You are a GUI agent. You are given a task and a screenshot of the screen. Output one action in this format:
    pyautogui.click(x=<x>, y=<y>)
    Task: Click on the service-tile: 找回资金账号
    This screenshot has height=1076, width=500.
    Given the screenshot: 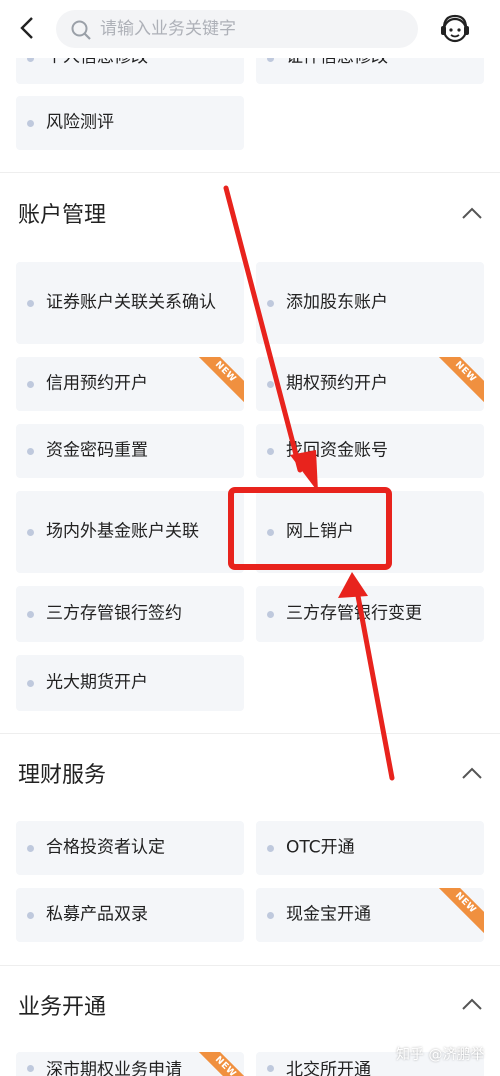 What is the action you would take?
    pyautogui.click(x=370, y=451)
    